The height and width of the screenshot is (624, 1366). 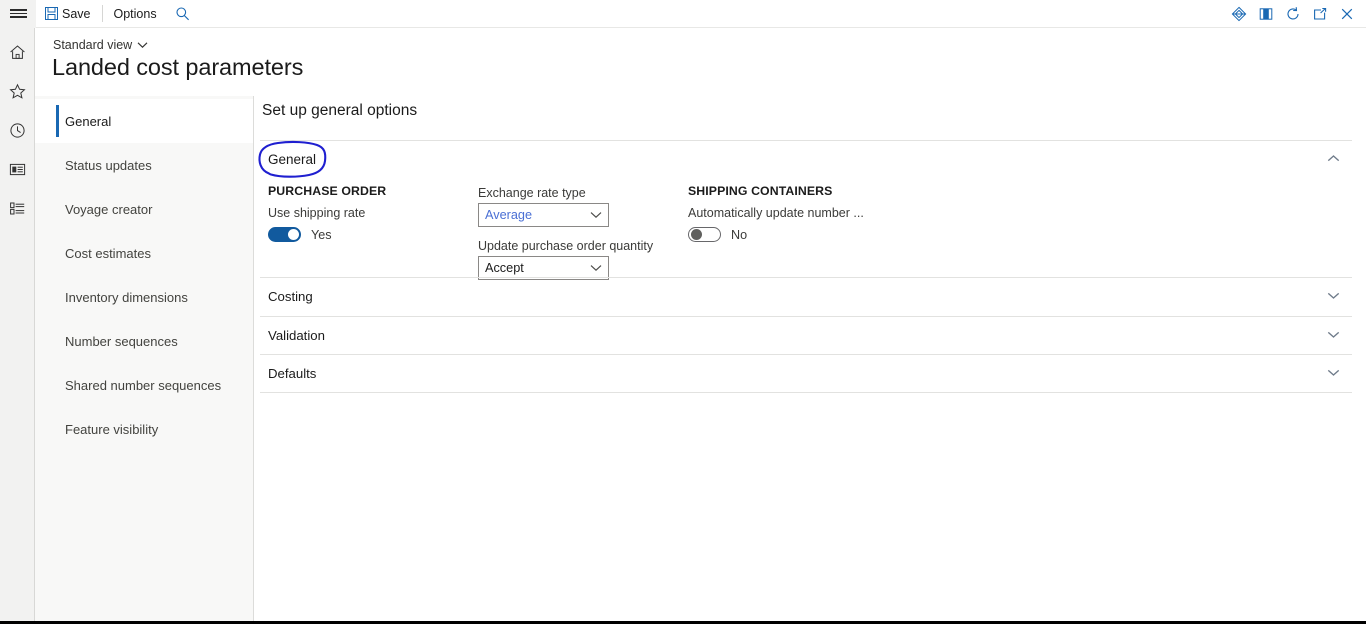 I want to click on section-costing-title: Costing, so click(x=290, y=296).